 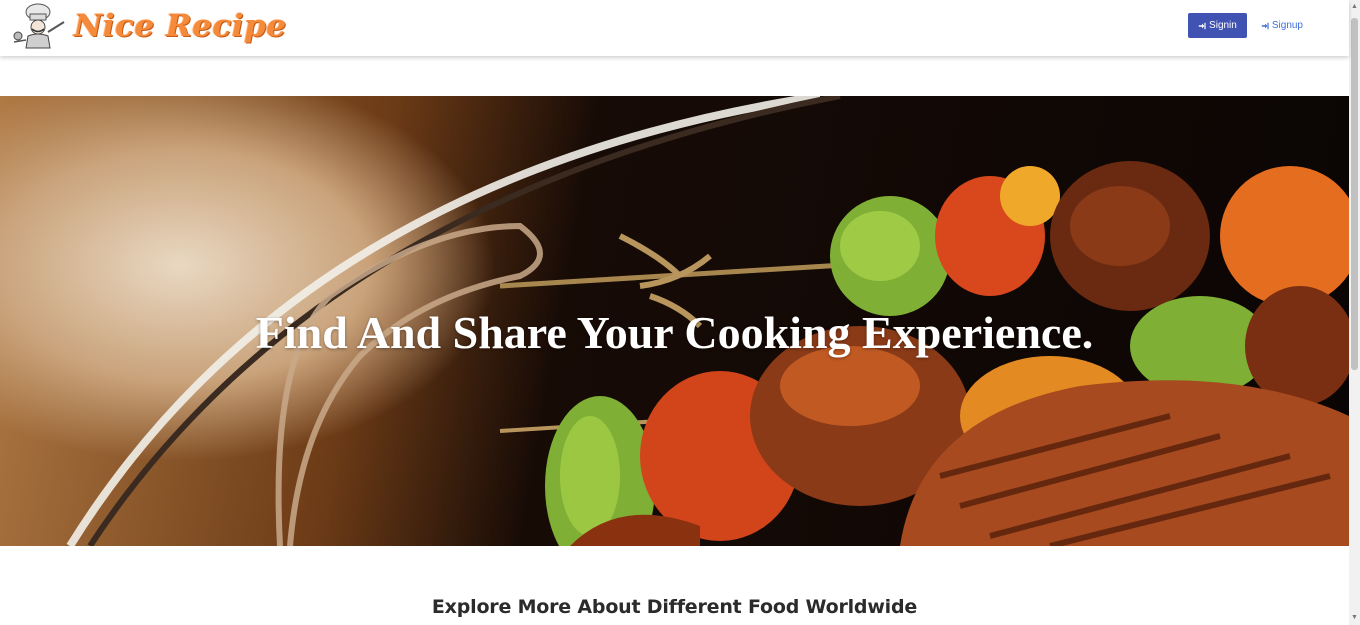 What do you see at coordinates (1202, 25) in the screenshot?
I see `signin-icon` at bounding box center [1202, 25].